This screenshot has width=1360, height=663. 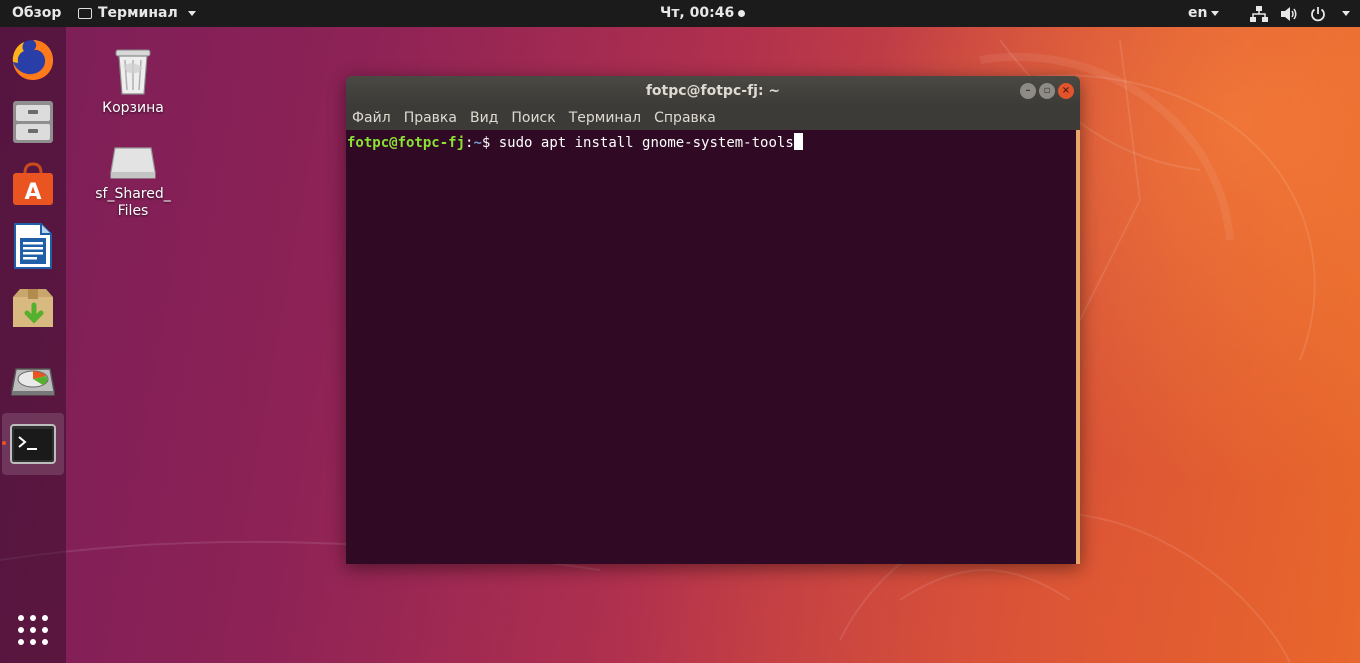 I want to click on menu-edit: Правка, so click(x=430, y=118).